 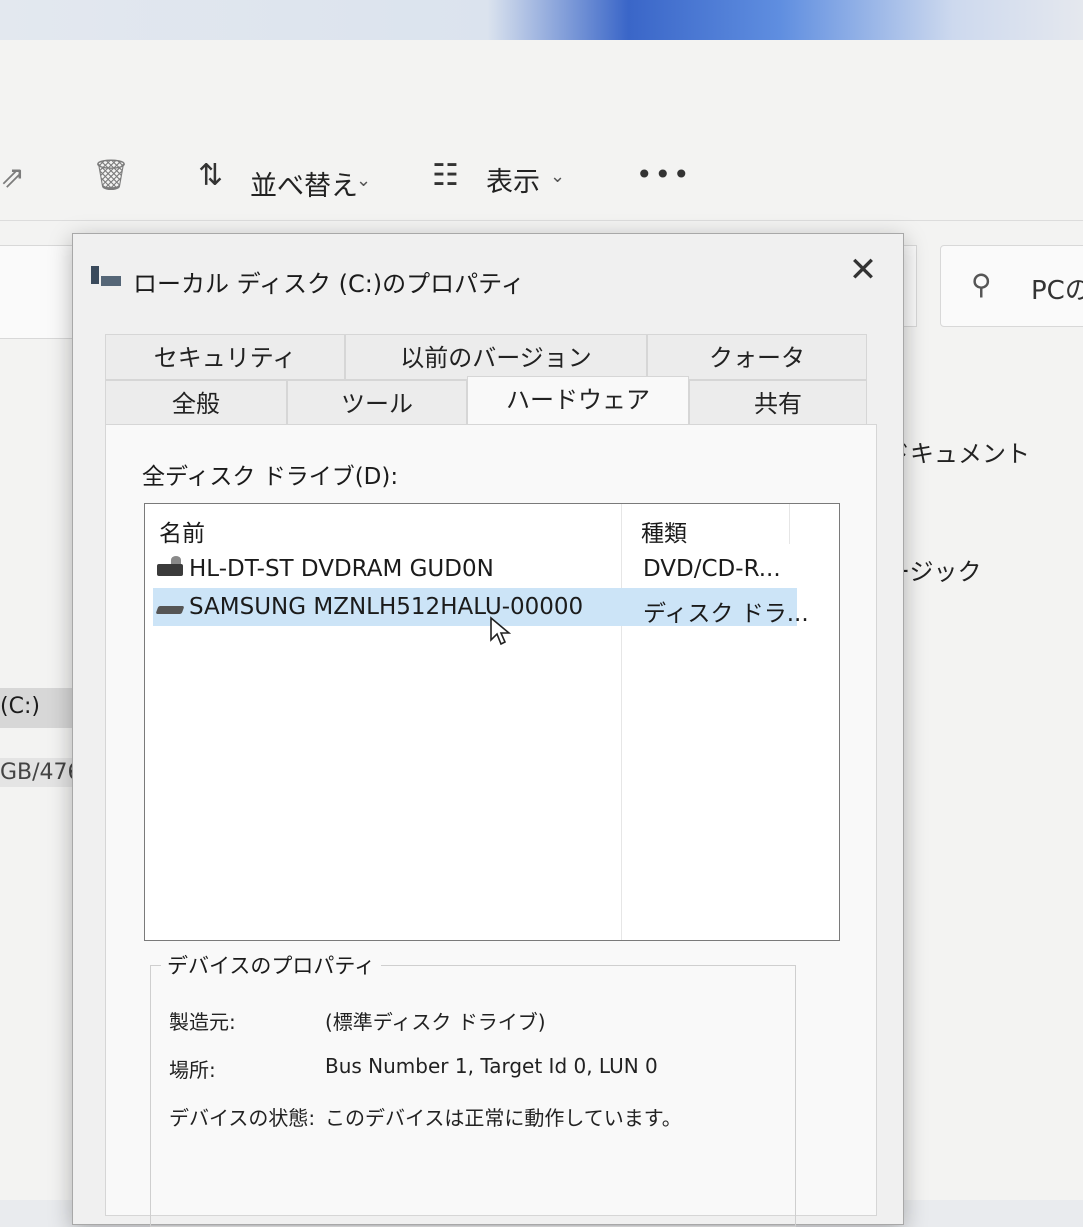 I want to click on address-bar, so click(x=36, y=292).